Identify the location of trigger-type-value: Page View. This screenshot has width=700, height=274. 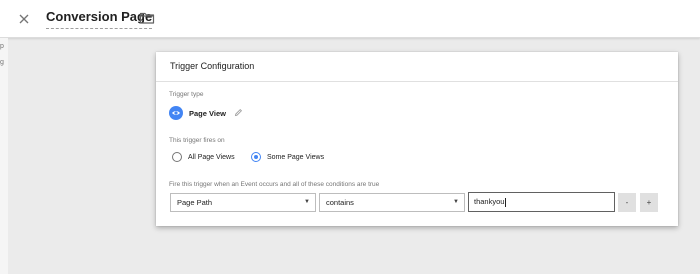
(207, 113).